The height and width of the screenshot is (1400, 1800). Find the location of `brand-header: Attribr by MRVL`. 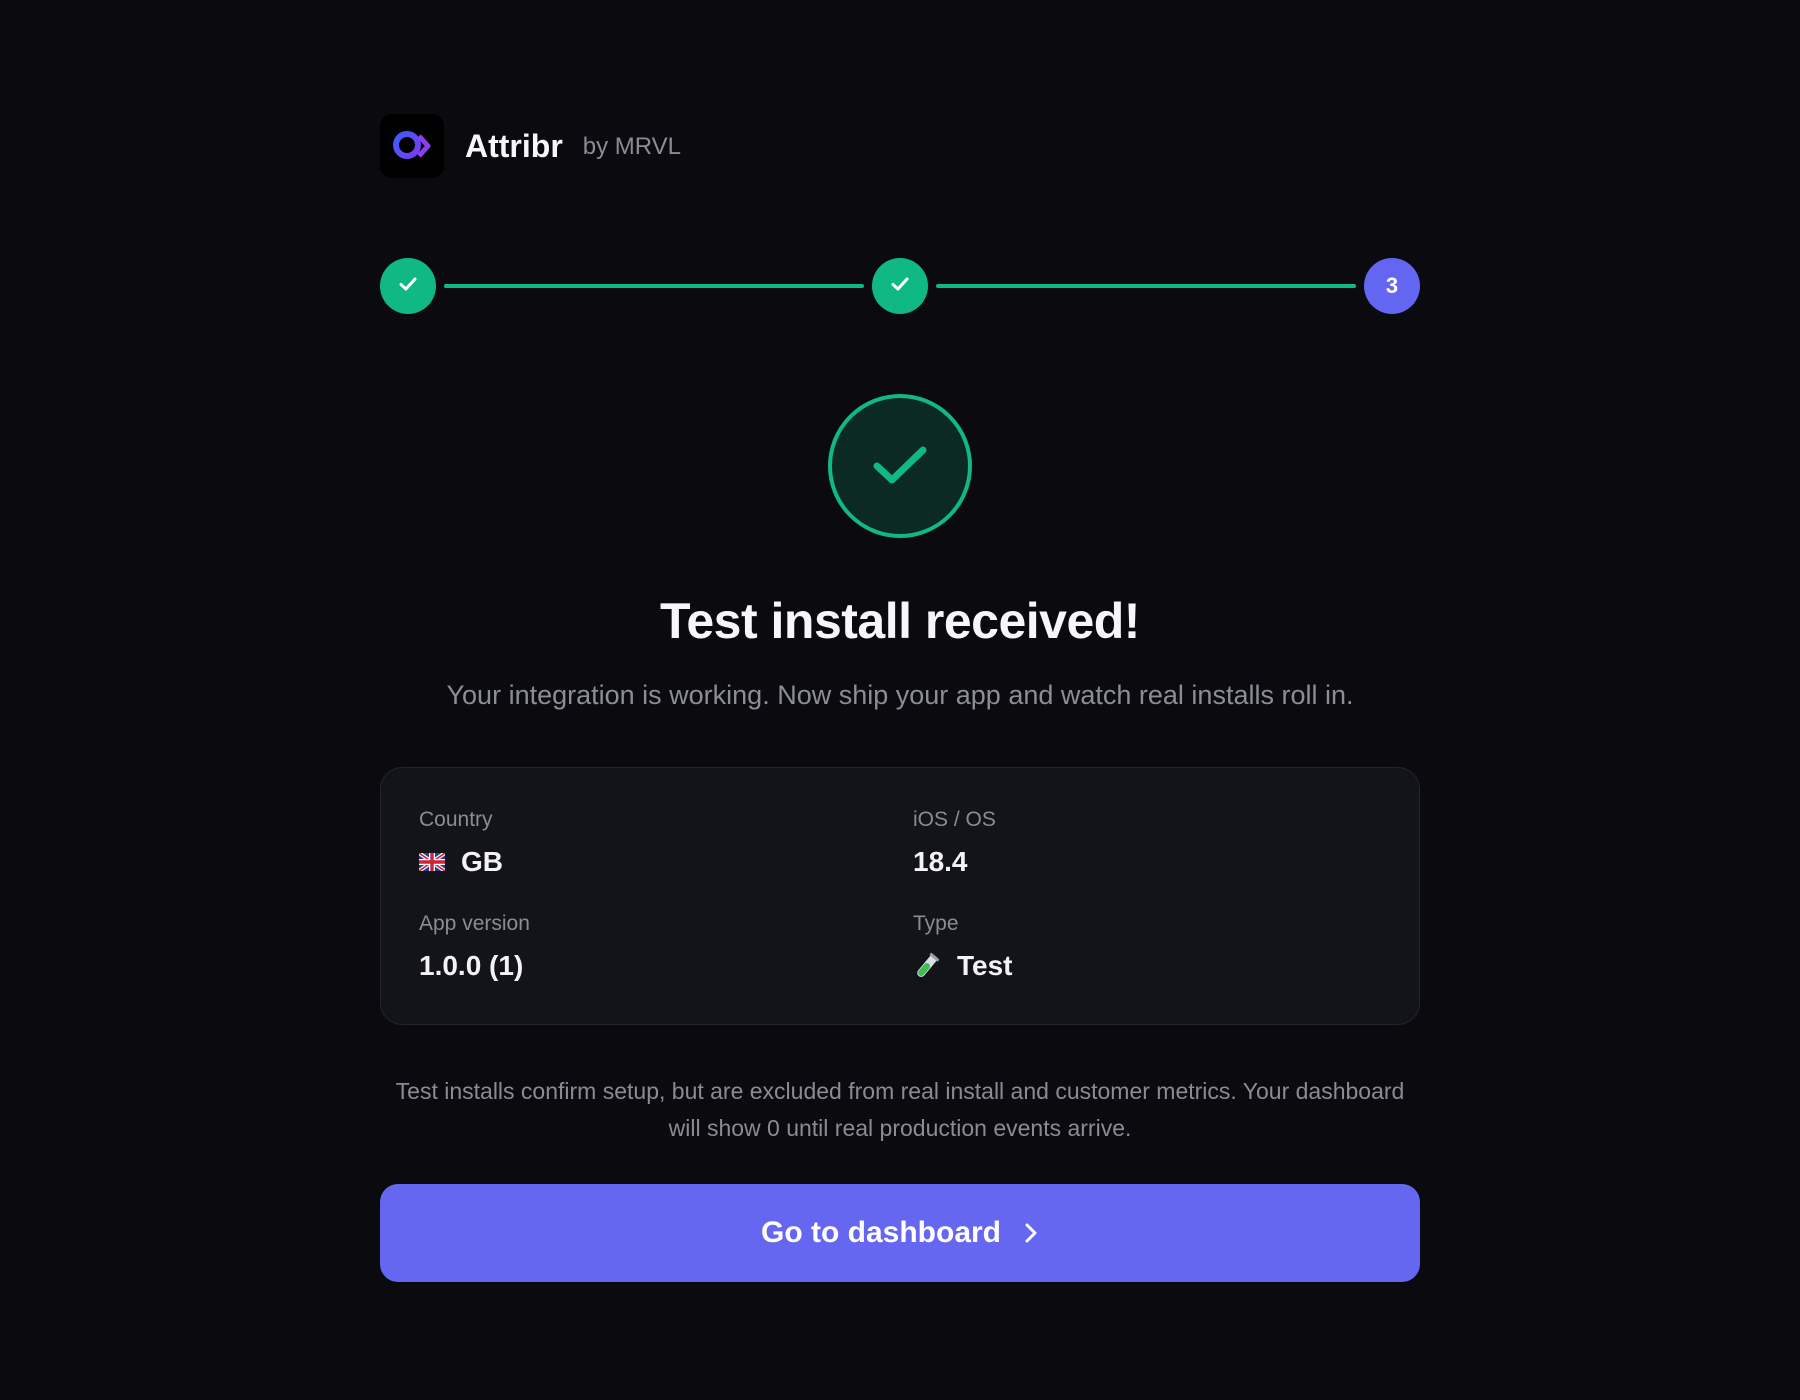

brand-header: Attribr by MRVL is located at coordinates (900, 146).